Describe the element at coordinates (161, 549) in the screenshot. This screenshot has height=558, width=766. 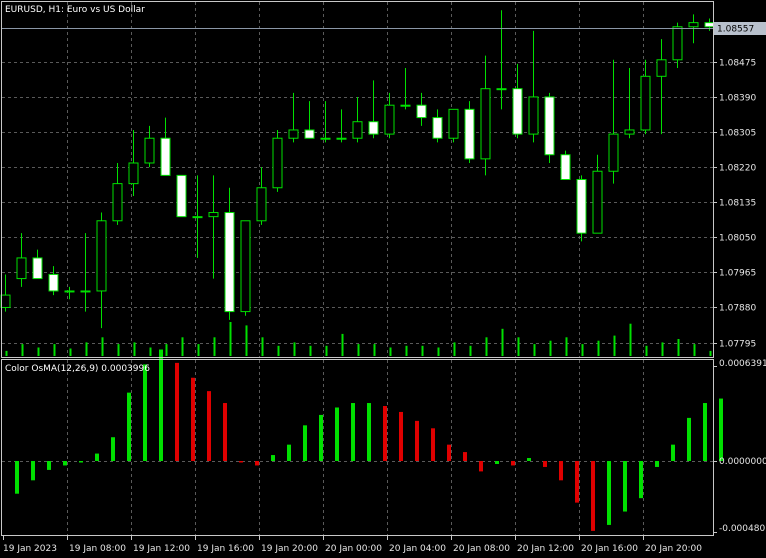
I see `time-tick-label: 19 Jan 12:00` at that location.